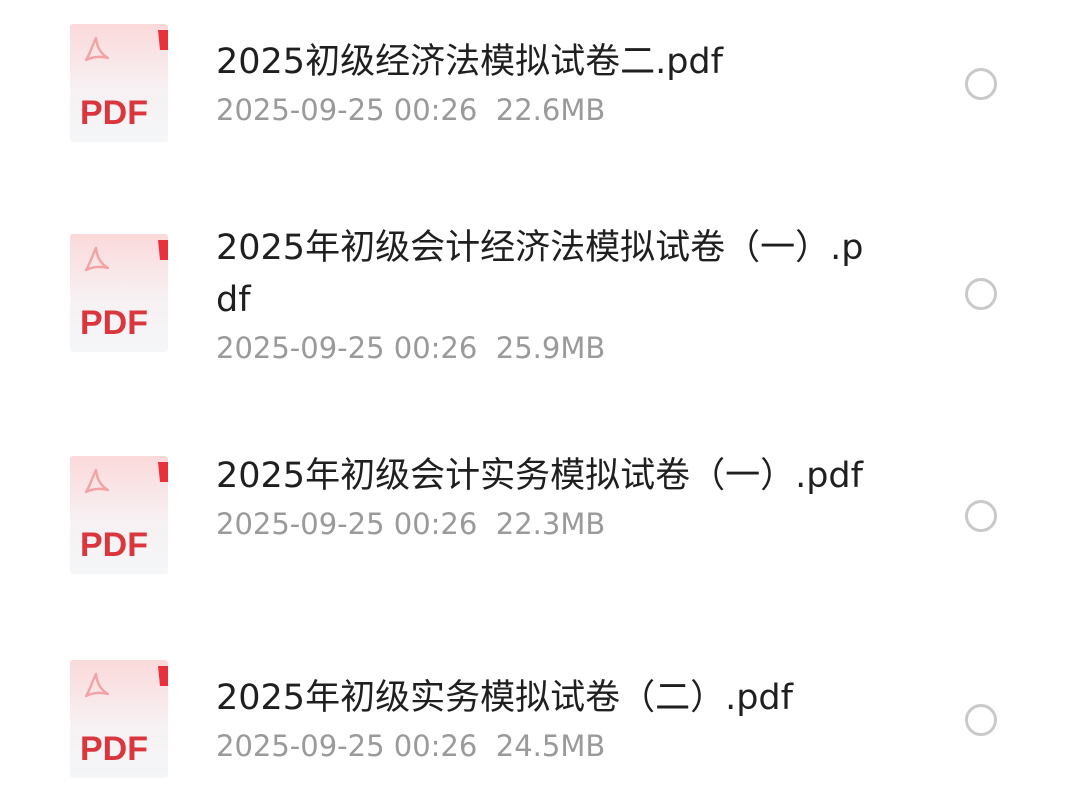  Describe the element at coordinates (539, 476) in the screenshot. I see `file-name: 2025年初级会计实务模拟试卷（一）.pdf` at that location.